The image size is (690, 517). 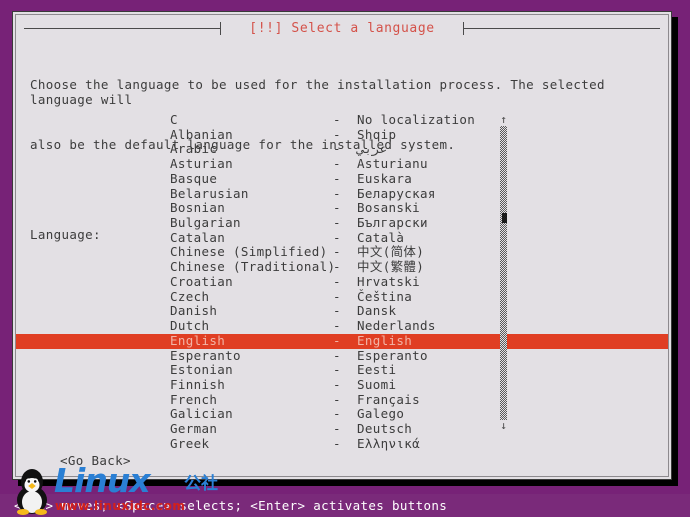 I want to click on language-name: Estonian, so click(x=202, y=370).